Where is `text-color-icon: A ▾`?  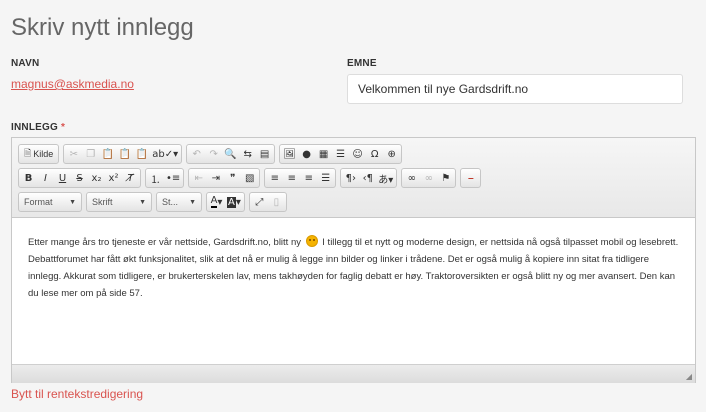 text-color-icon: A ▾ is located at coordinates (216, 202).